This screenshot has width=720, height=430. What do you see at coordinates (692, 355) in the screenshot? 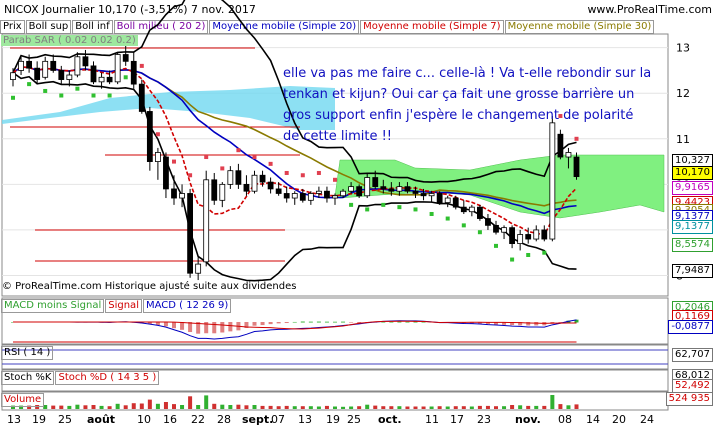
I see `rsi-tag: 62,707` at bounding box center [692, 355].